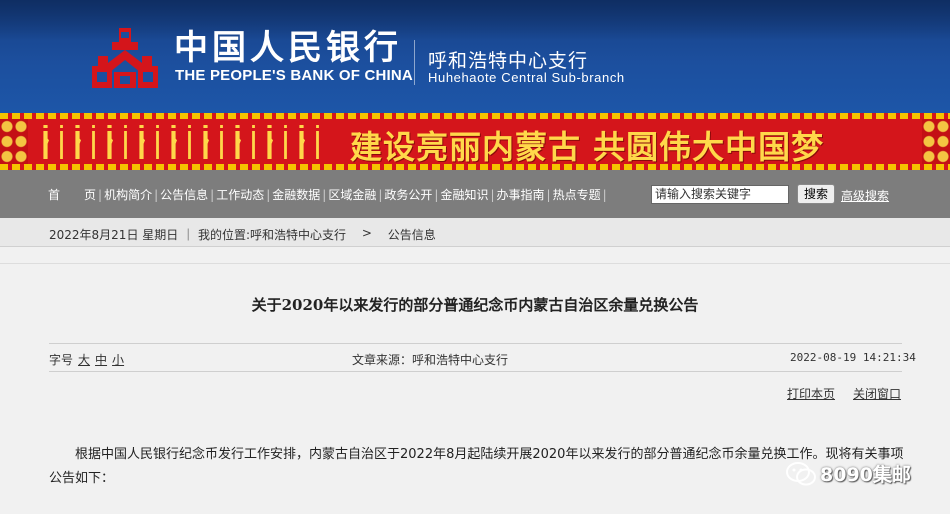 The width and height of the screenshot is (950, 514). What do you see at coordinates (853, 357) in the screenshot?
I see `article-datetime: 2022-08-19 14:21:34` at bounding box center [853, 357].